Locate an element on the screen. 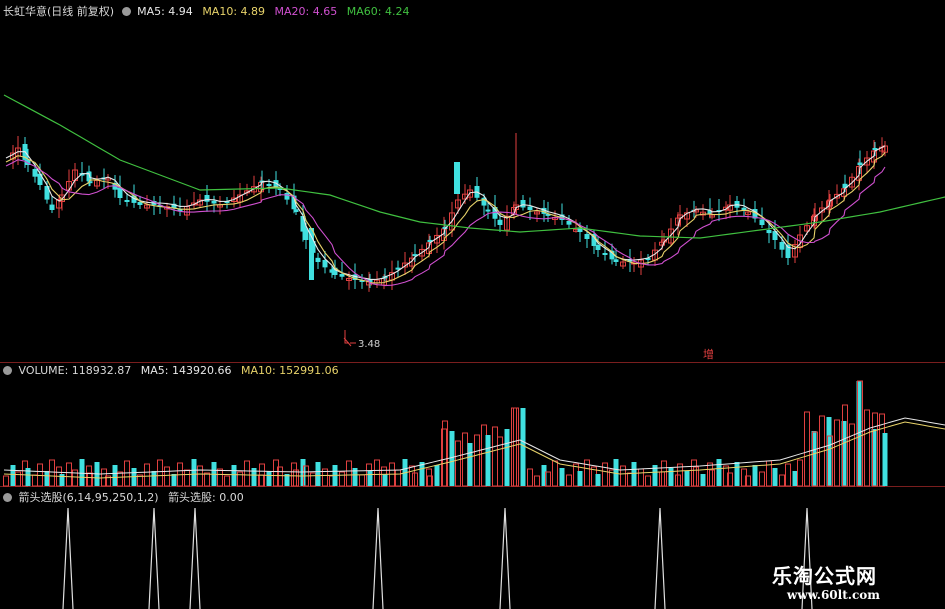 Image resolution: width=945 pixels, height=609 pixels. low-arrow-icon is located at coordinates (349, 338).